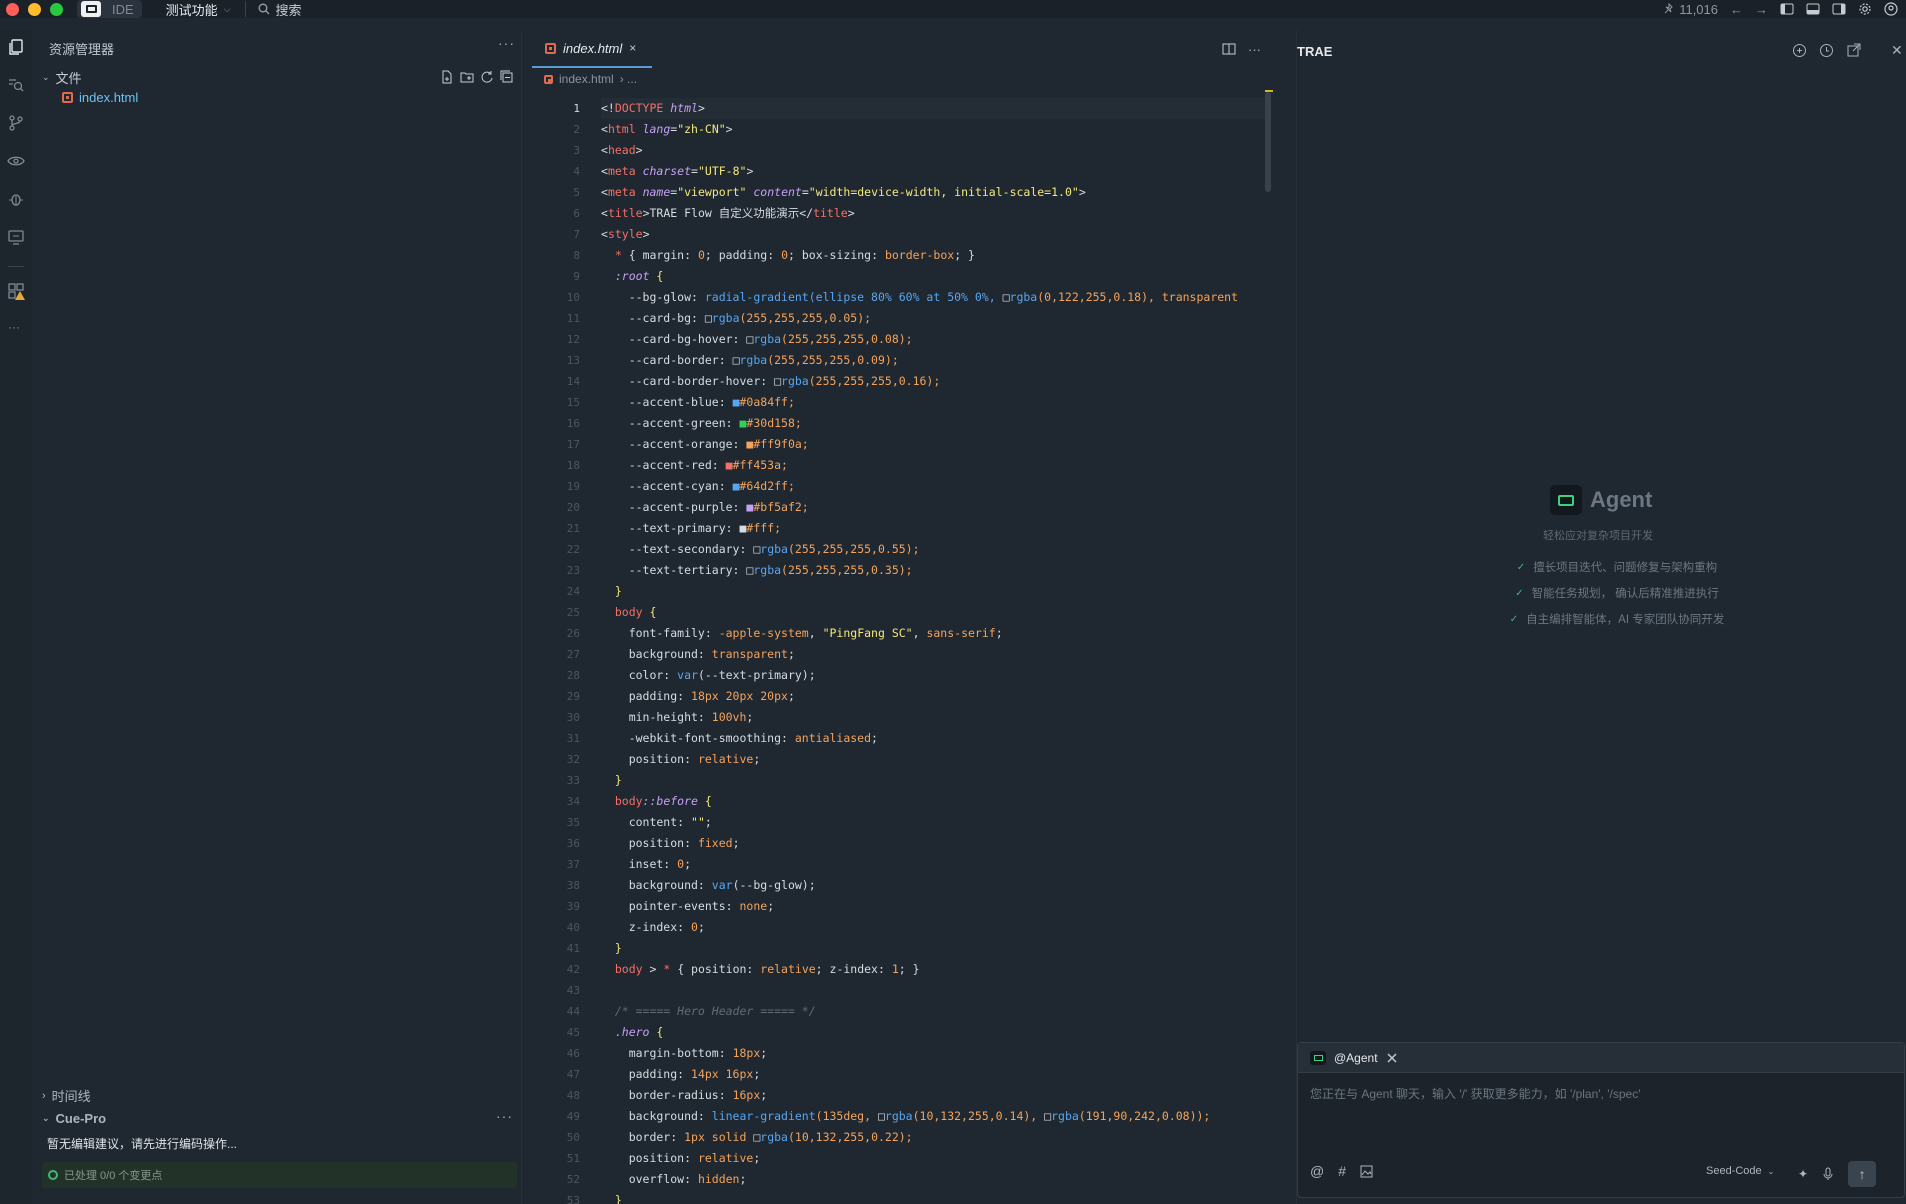  Describe the element at coordinates (1853, 50) in the screenshot. I see `open-external-icon` at that location.